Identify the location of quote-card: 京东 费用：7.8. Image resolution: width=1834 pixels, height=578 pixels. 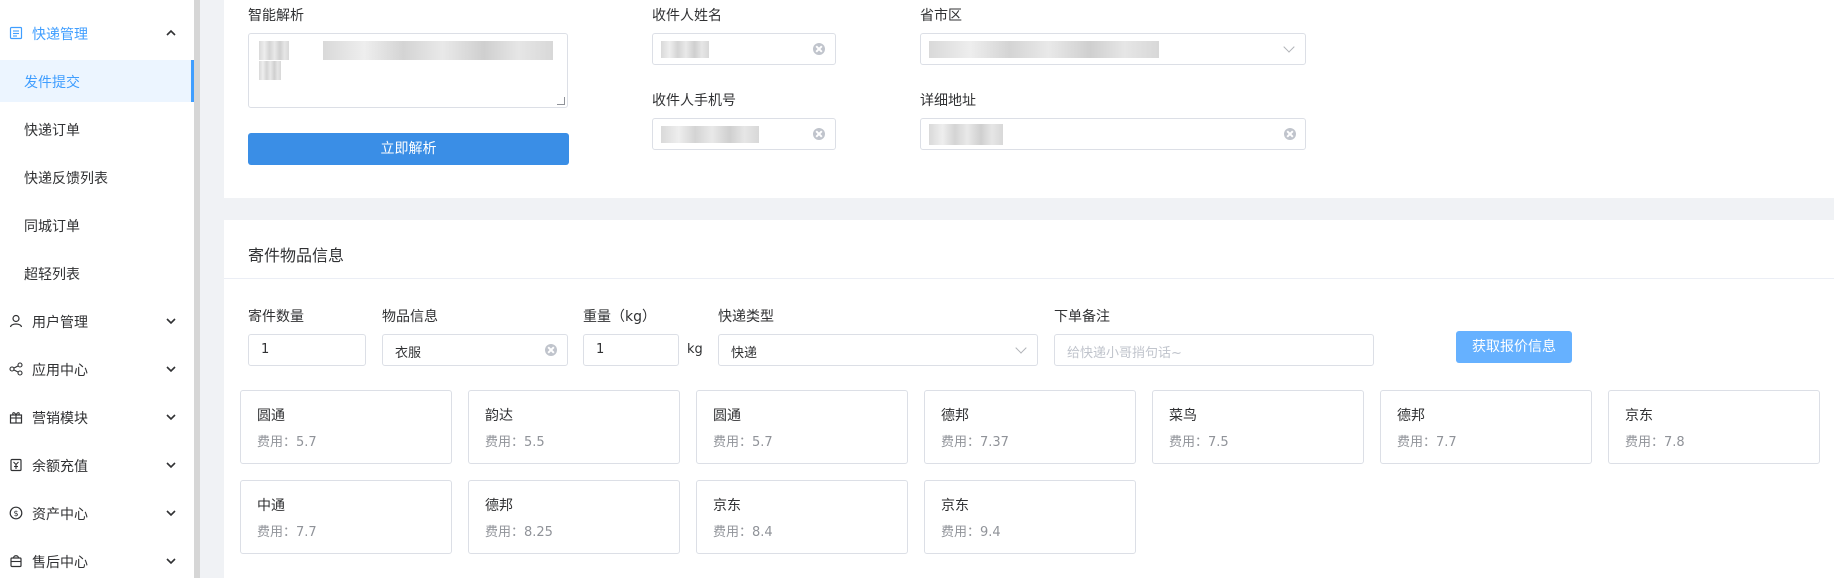
(1714, 427).